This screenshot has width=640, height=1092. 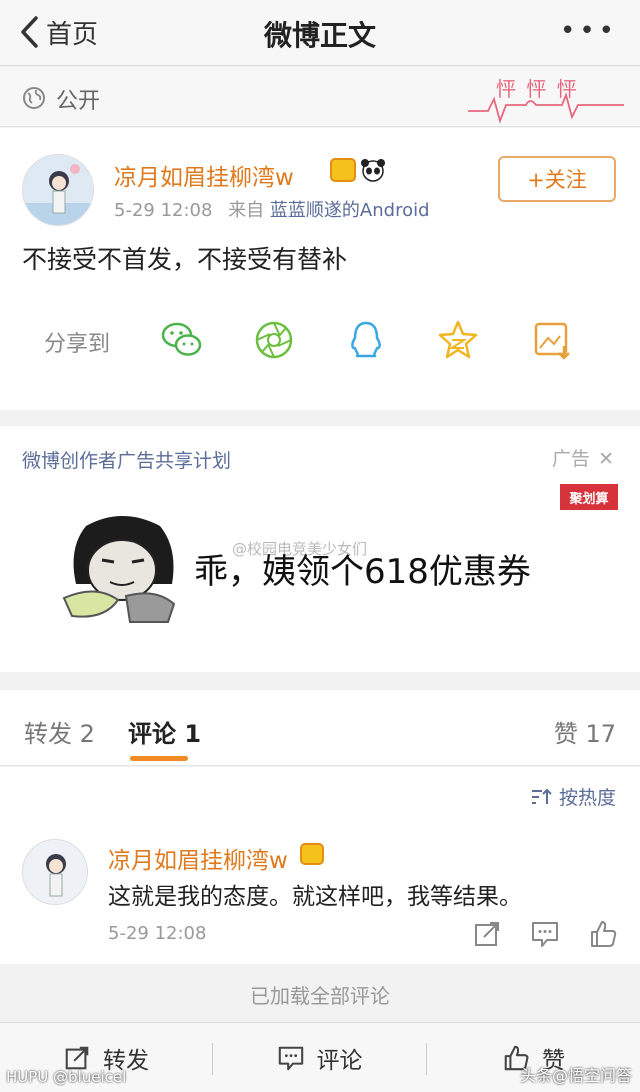 I want to click on moments-icon, so click(x=274, y=340).